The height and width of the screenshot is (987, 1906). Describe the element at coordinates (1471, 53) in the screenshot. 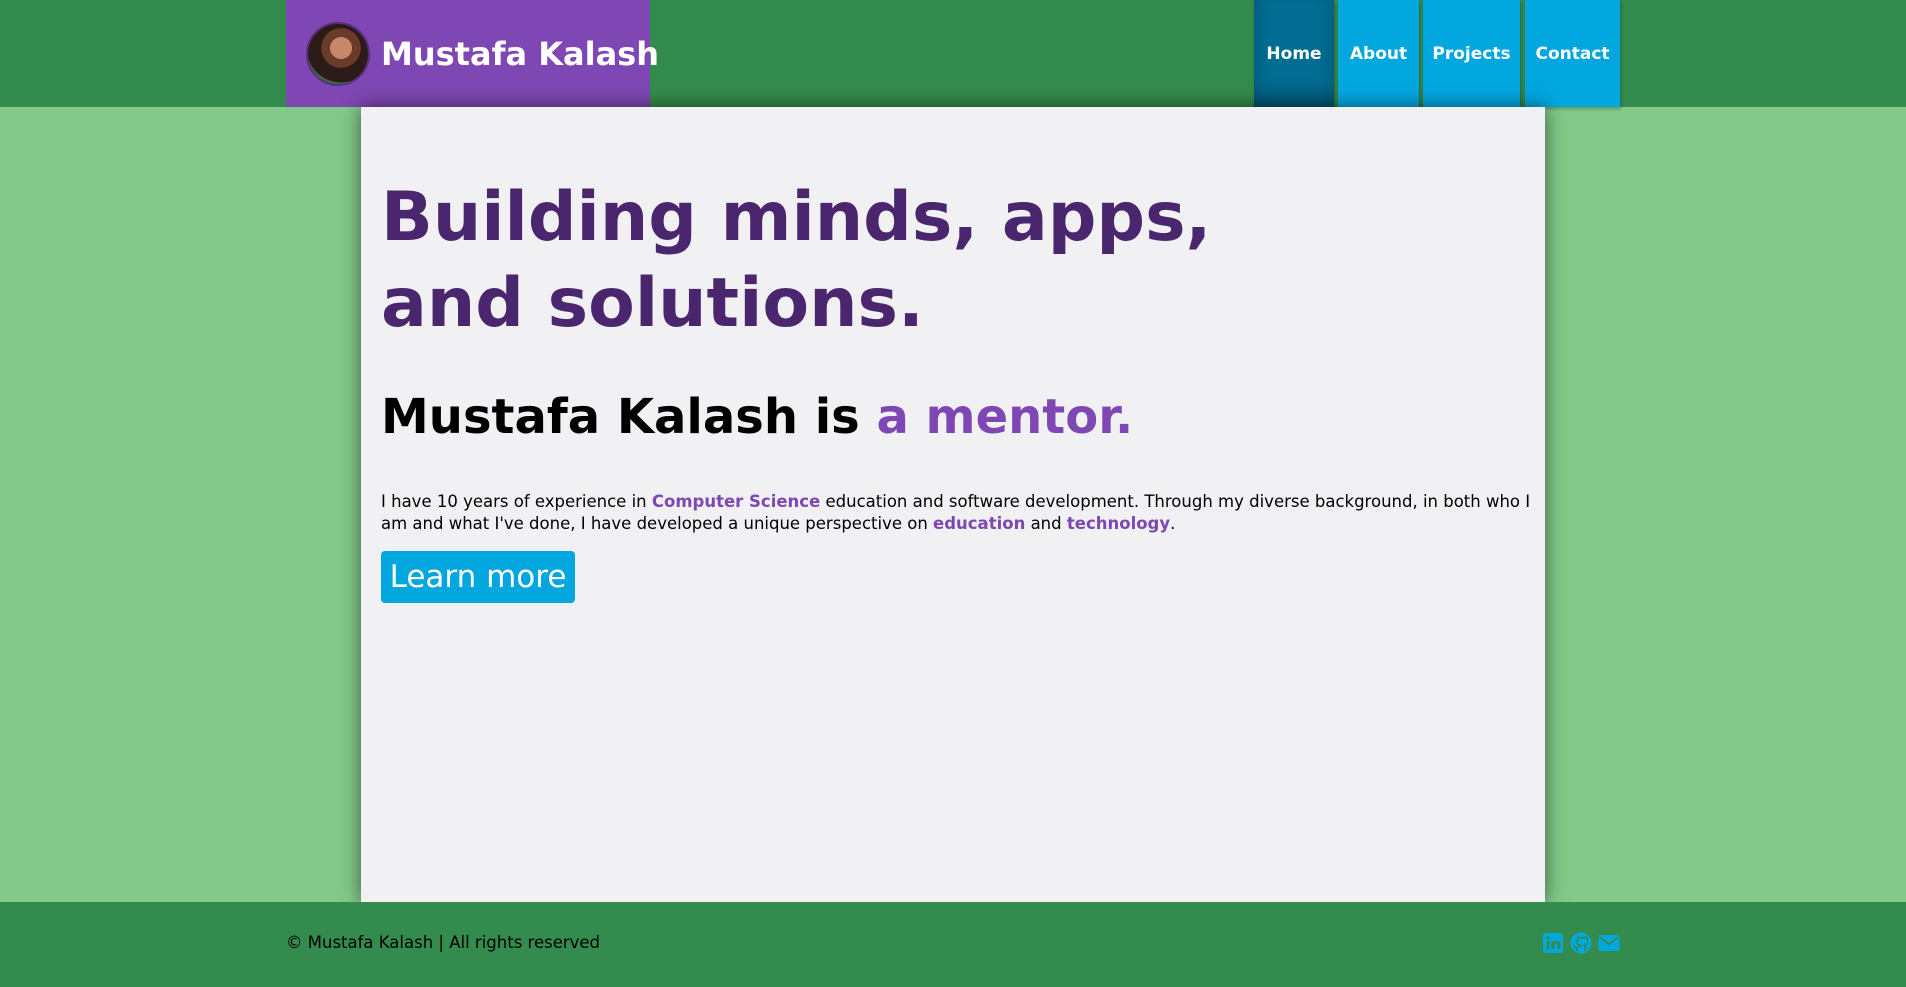

I see `nav-projects: Projects` at that location.